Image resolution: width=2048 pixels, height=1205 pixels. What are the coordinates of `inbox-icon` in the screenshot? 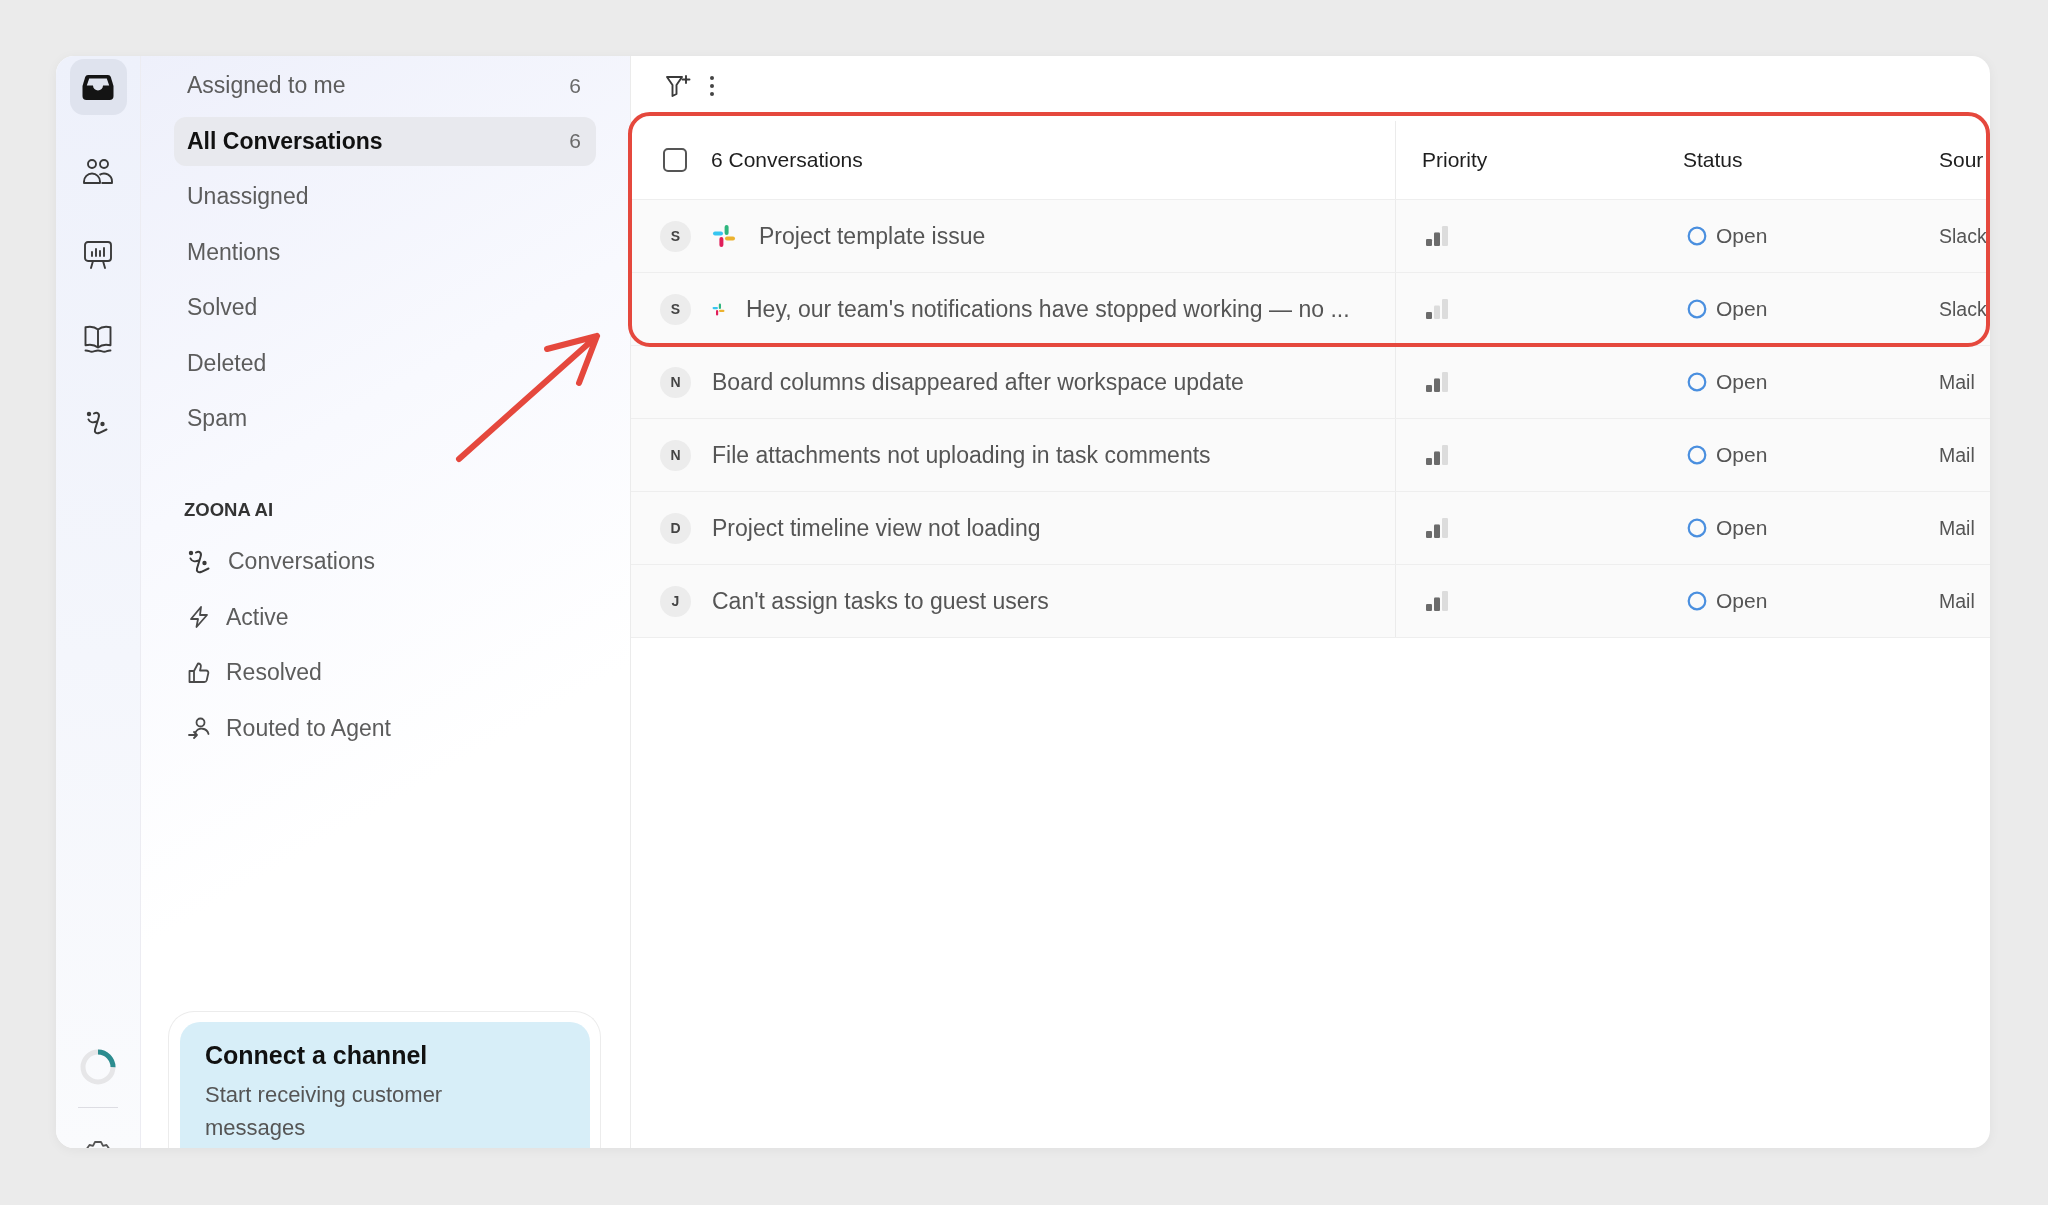 It's located at (98, 87).